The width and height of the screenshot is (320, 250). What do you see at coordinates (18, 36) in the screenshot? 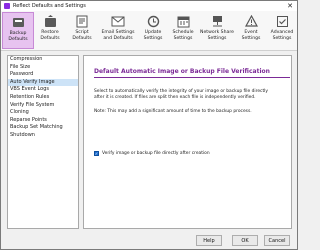
I see `toolbar-label: Backup Defaults` at bounding box center [18, 36].